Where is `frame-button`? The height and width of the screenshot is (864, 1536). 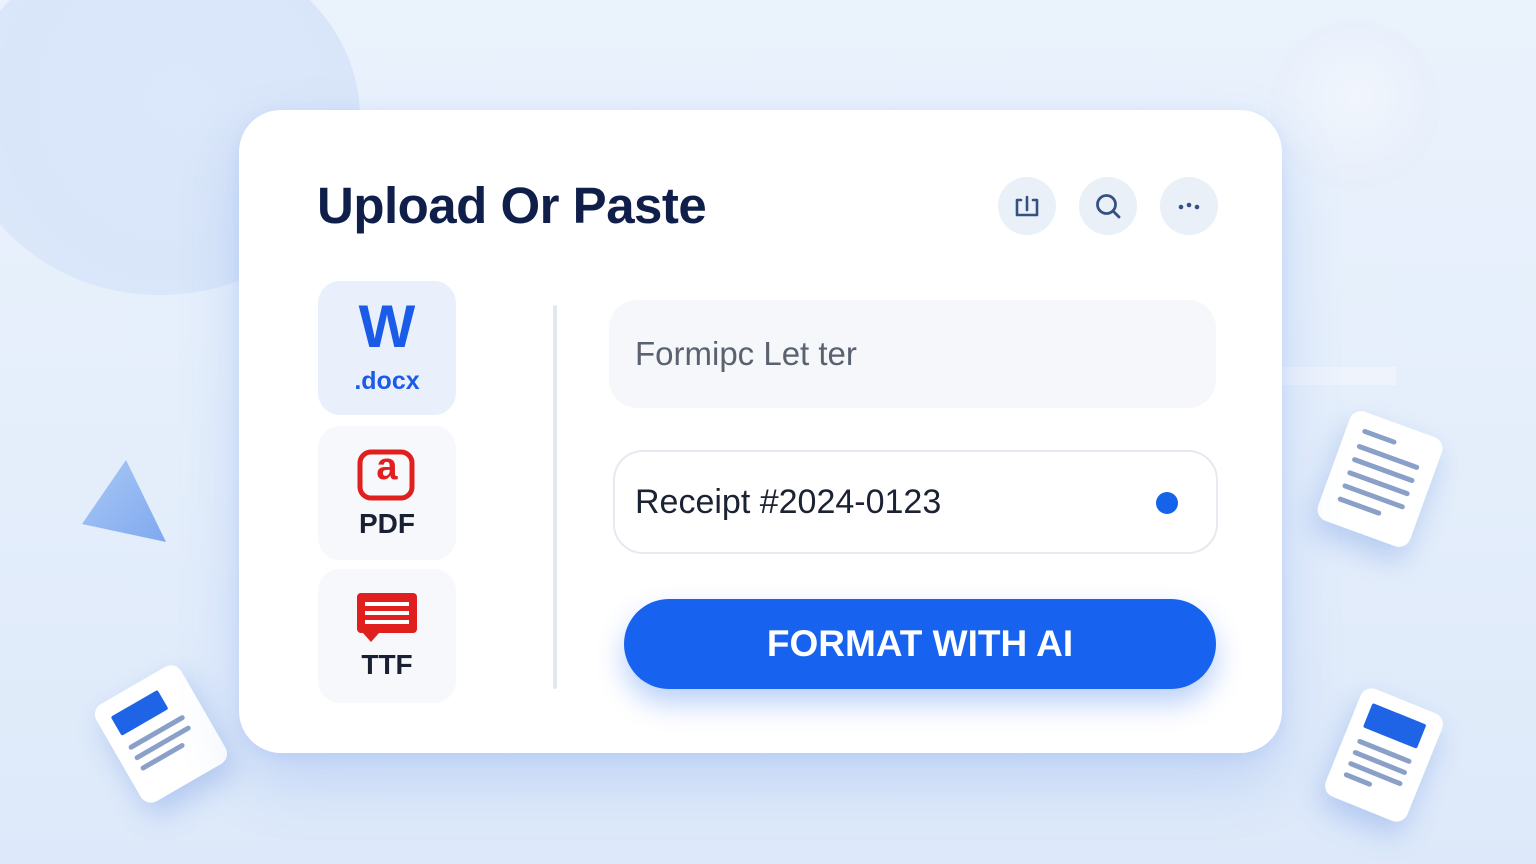
frame-button is located at coordinates (1027, 206).